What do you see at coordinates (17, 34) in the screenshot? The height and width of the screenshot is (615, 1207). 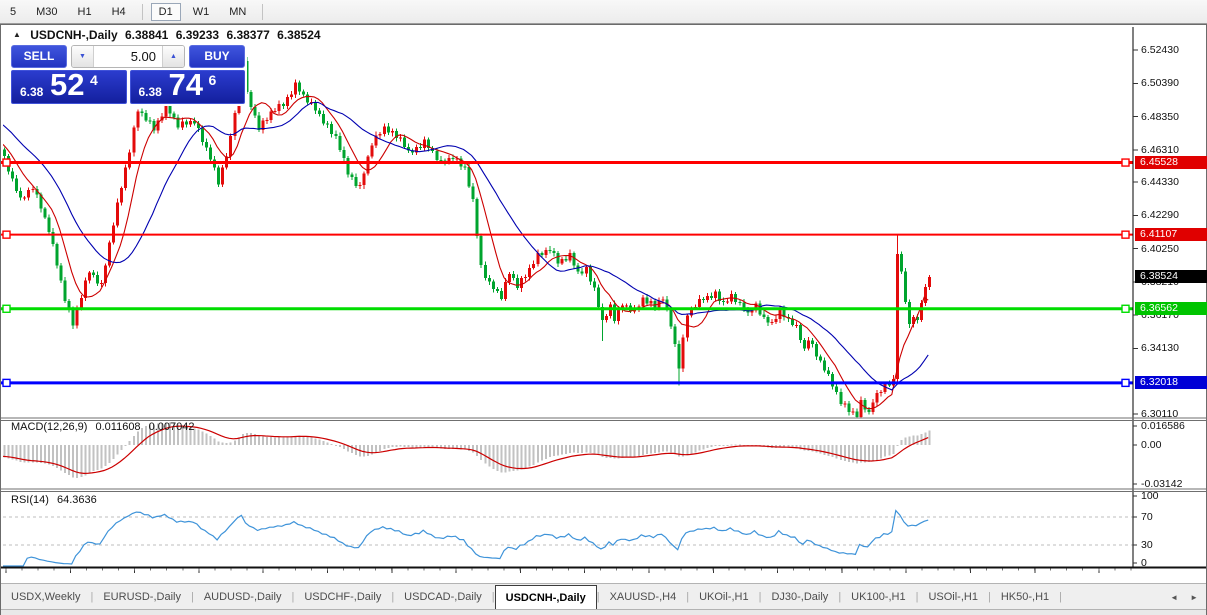 I see `collapse-arrow-icon: ▲` at bounding box center [17, 34].